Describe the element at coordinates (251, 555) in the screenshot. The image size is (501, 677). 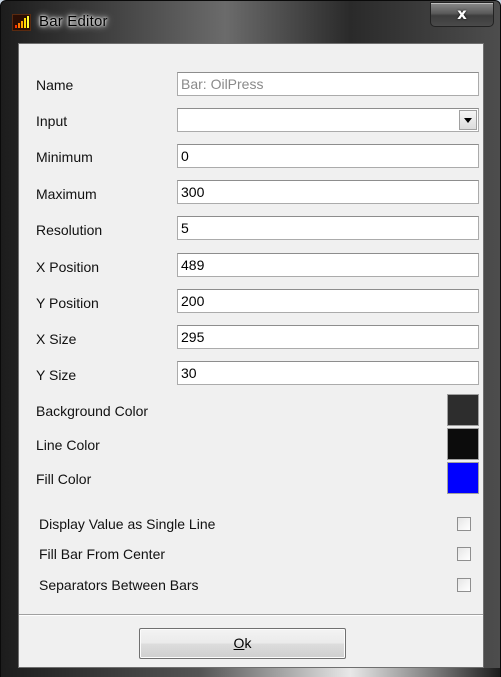
I see `fill-center-option: Fill Bar From Center` at that location.